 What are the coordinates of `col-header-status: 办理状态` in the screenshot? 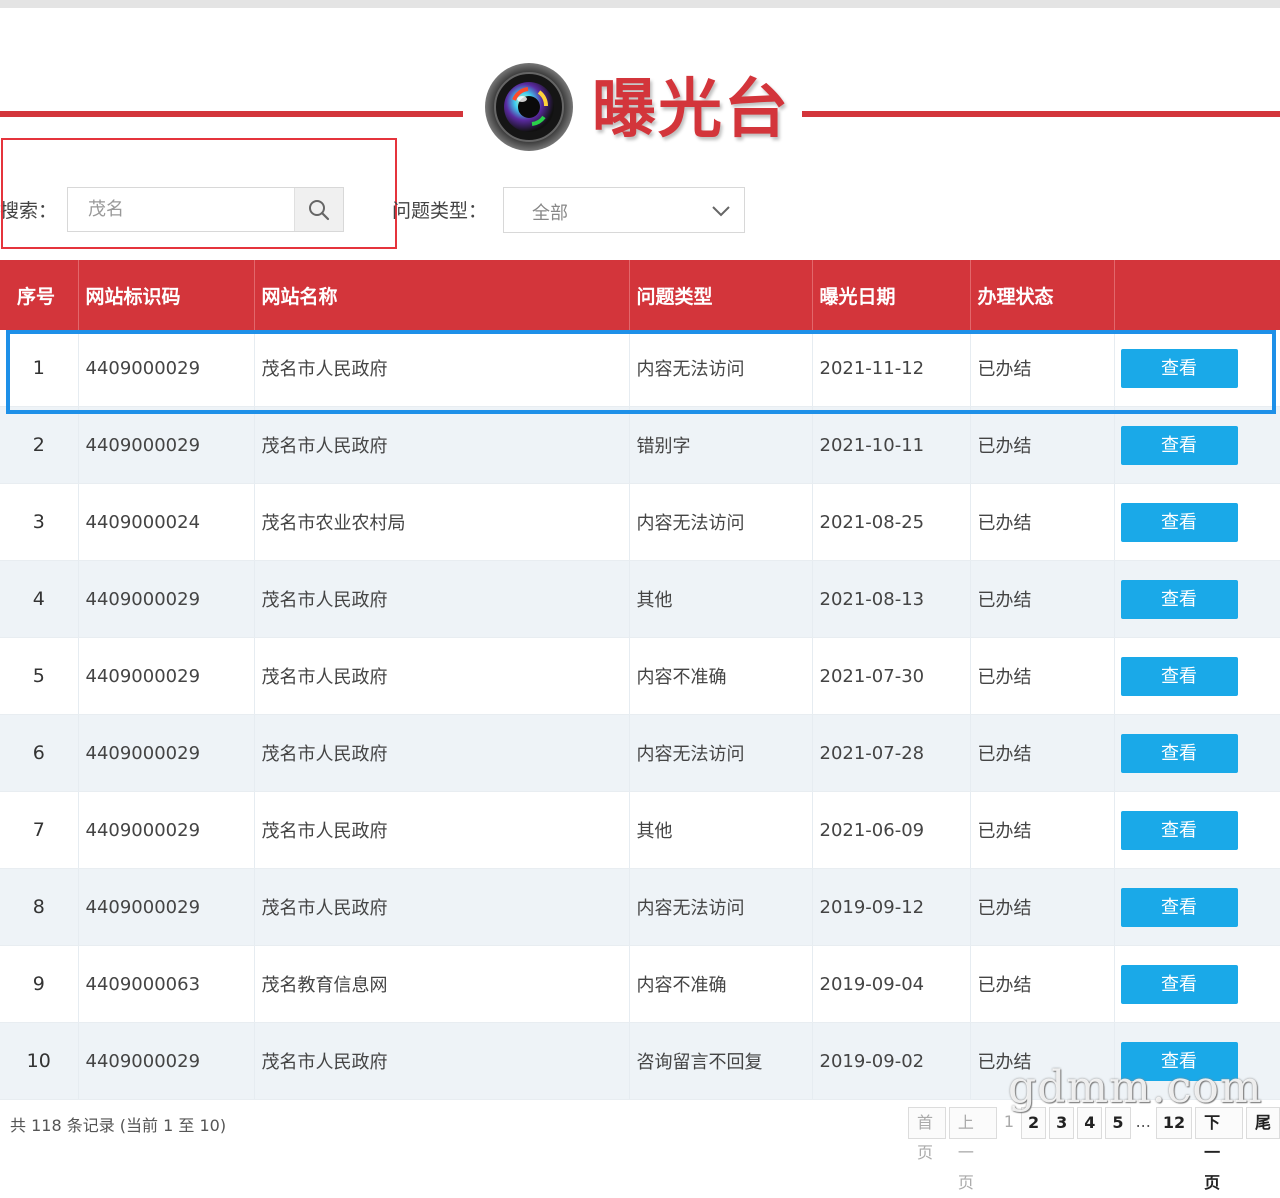 It's located at (1041, 295).